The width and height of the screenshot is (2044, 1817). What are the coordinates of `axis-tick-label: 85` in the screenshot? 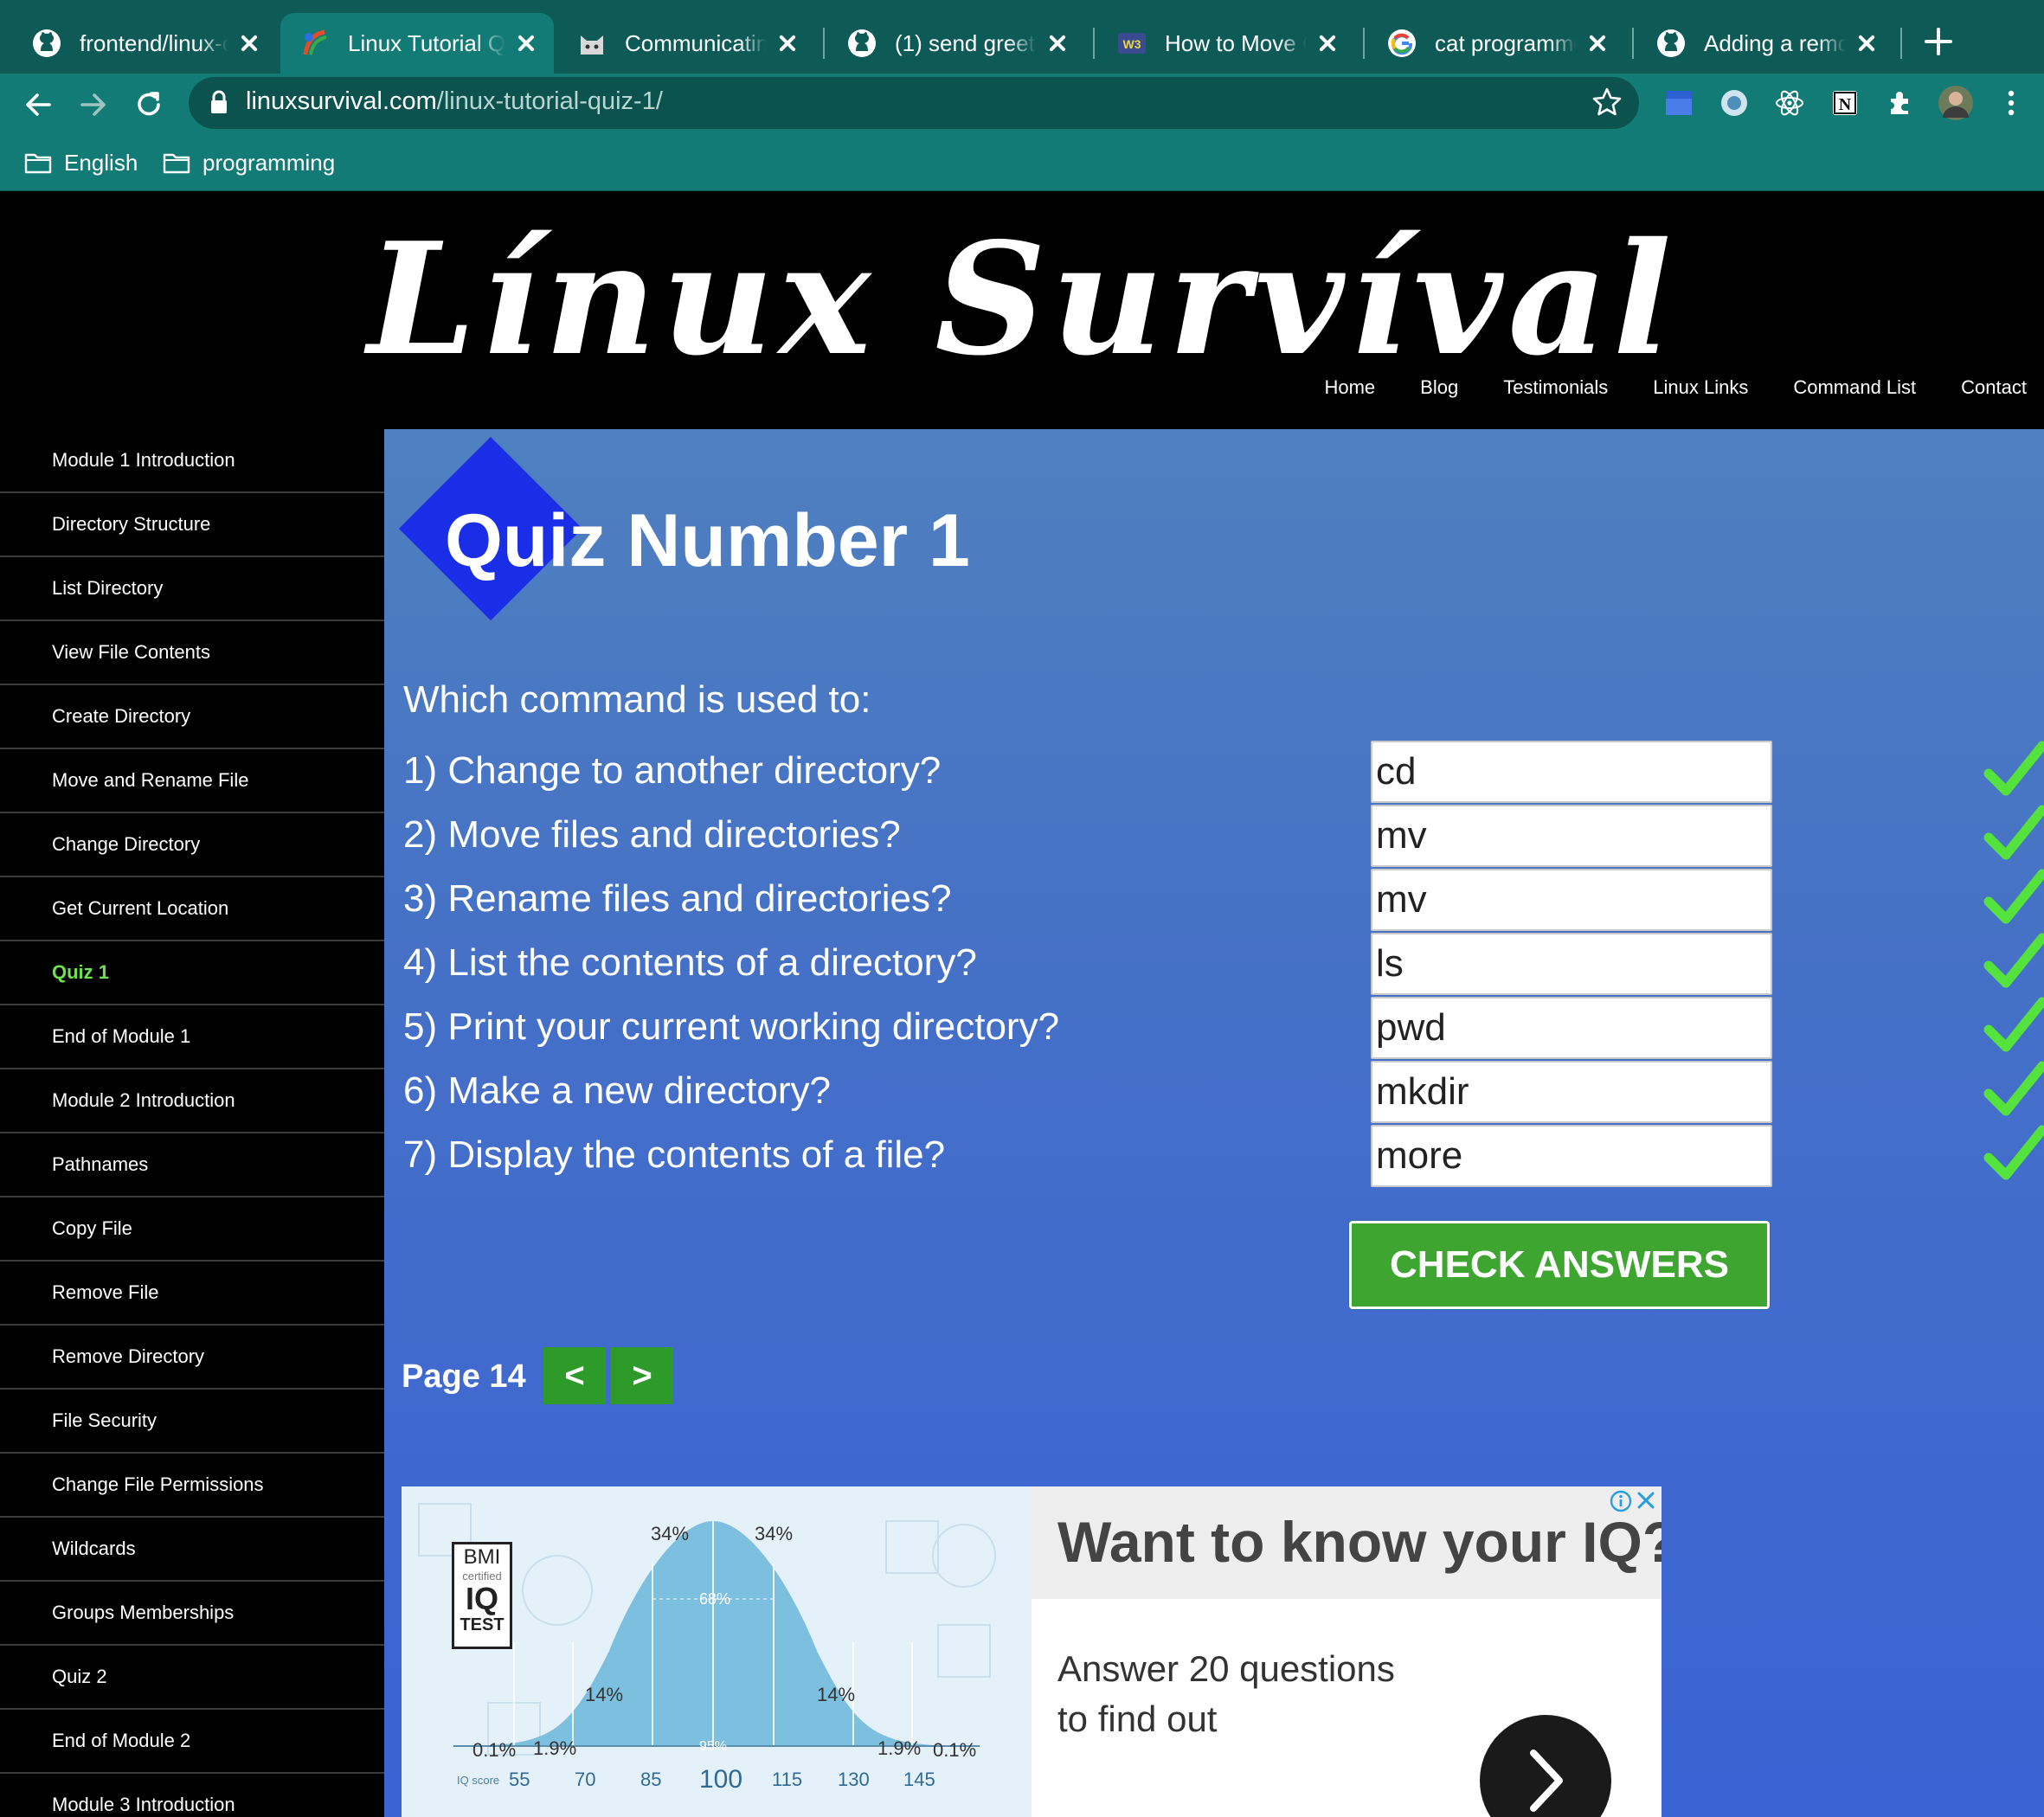 It's located at (651, 1779).